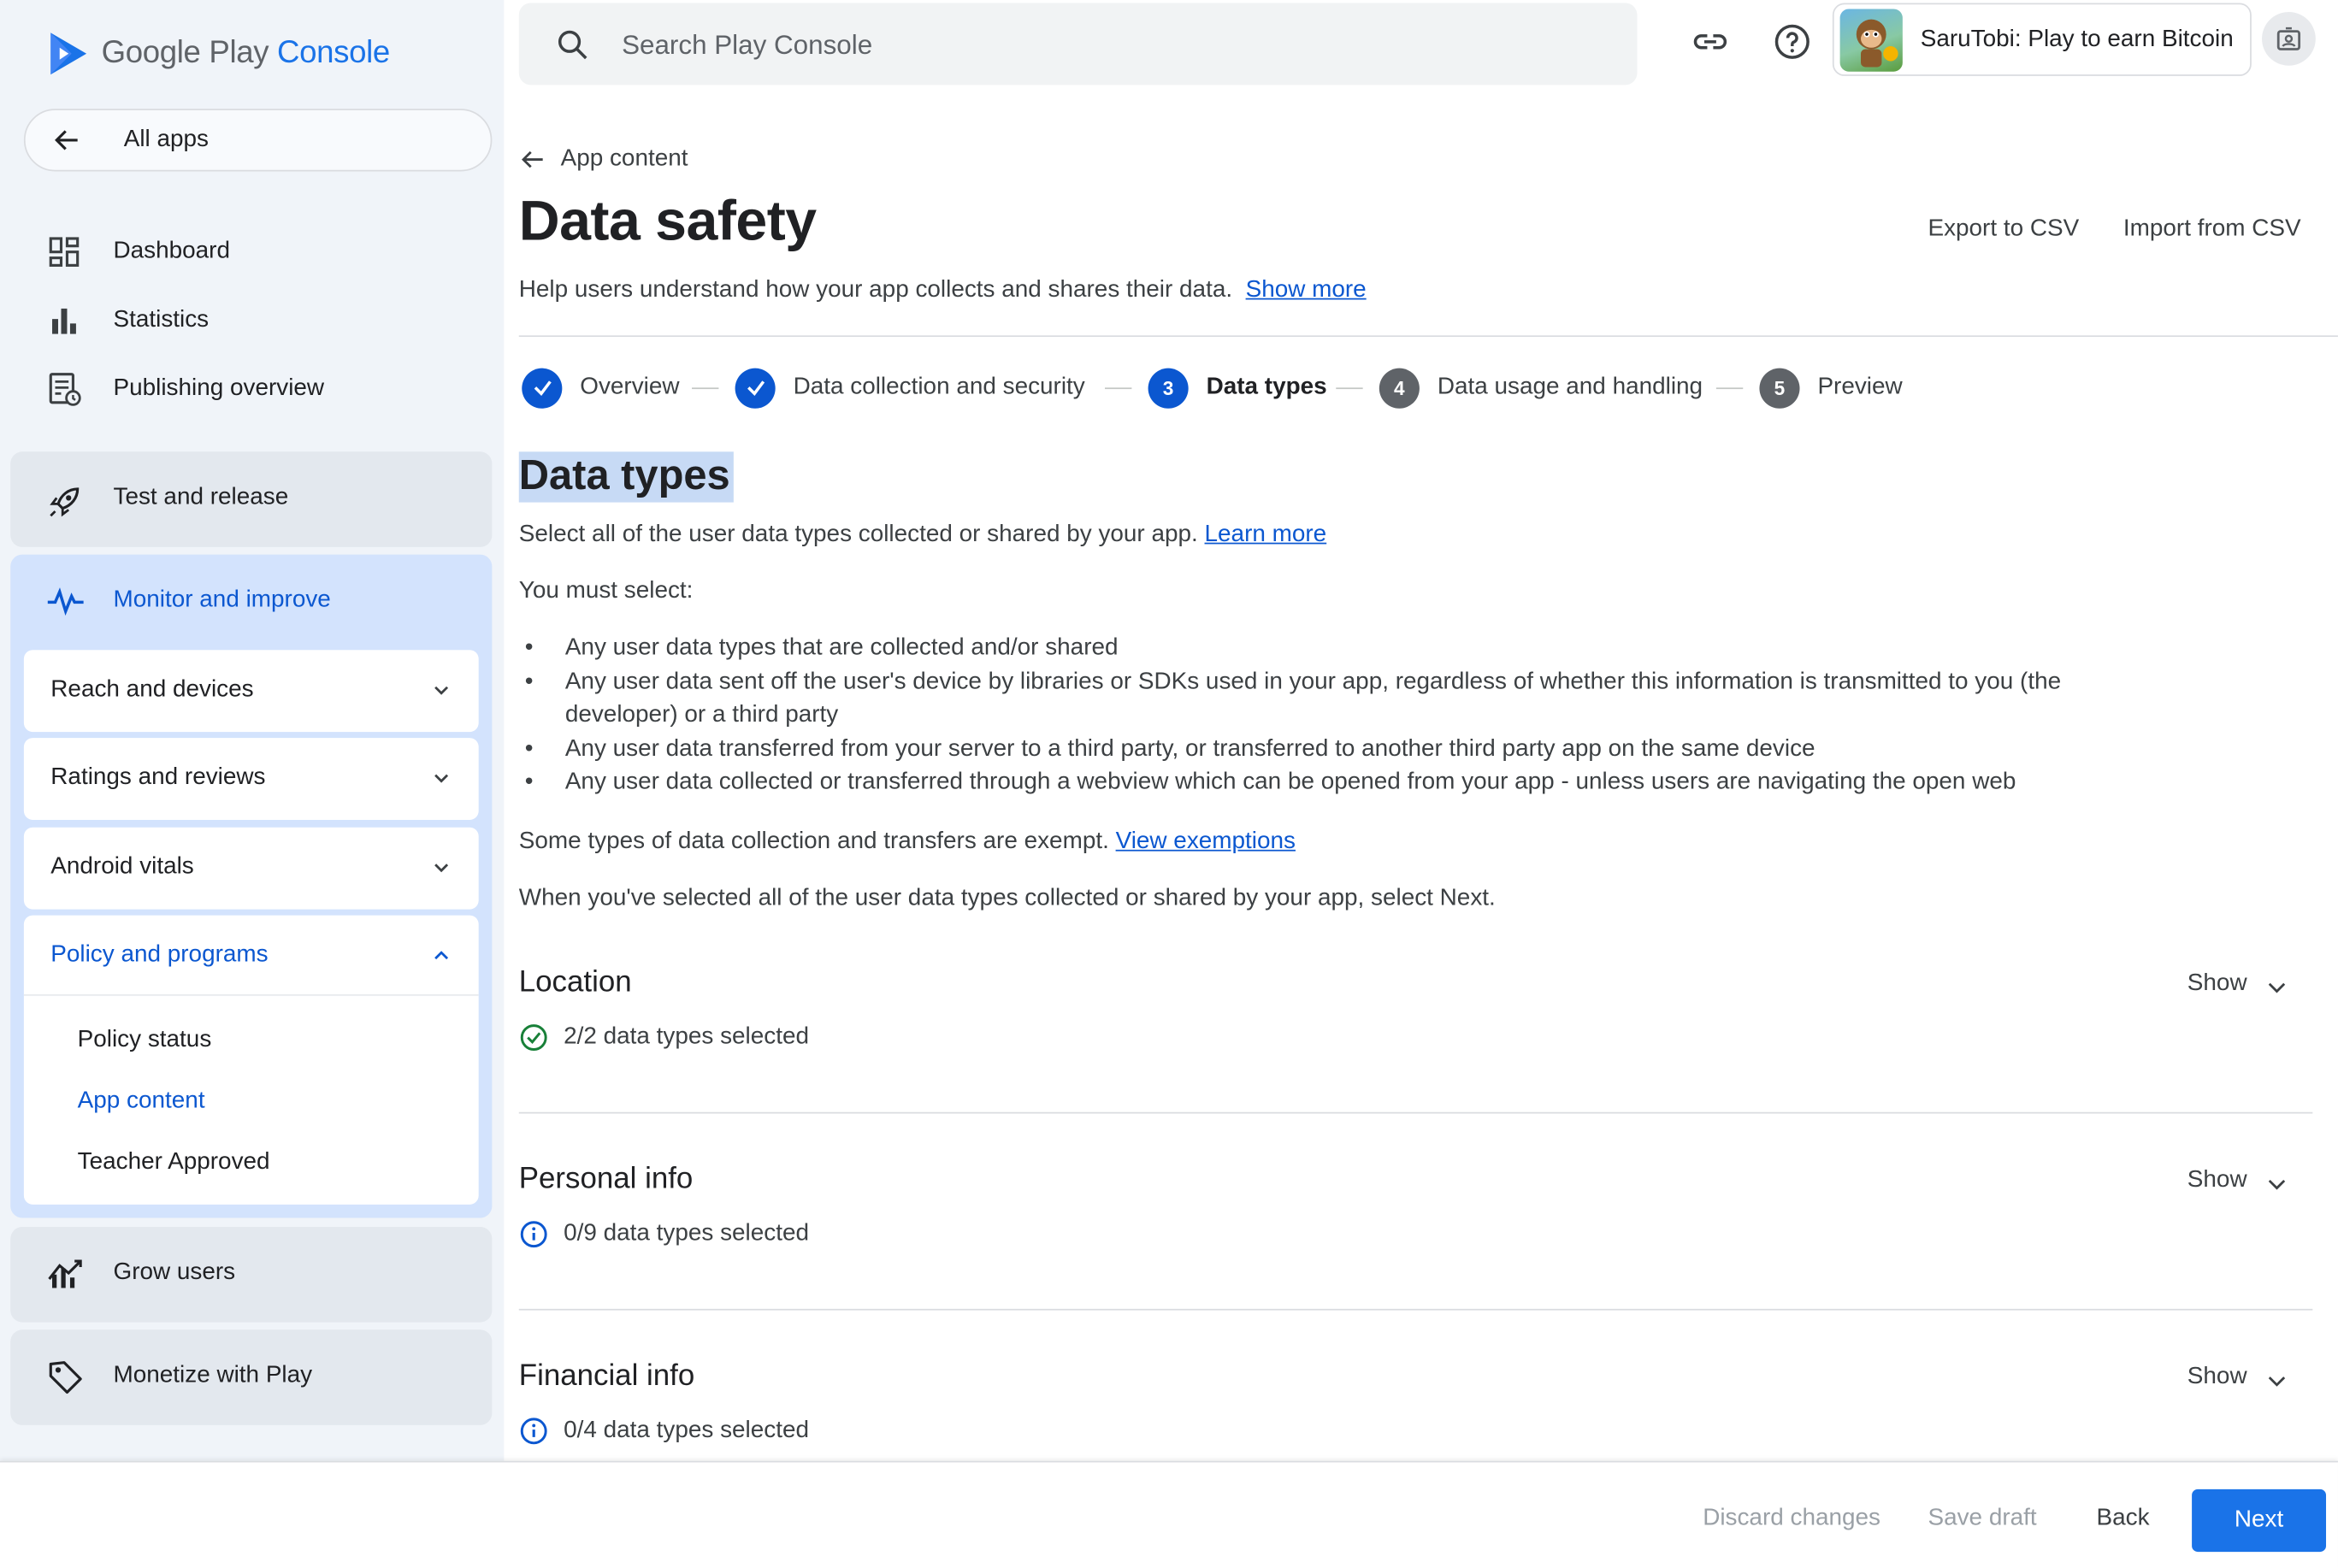  Describe the element at coordinates (1169, 1514) in the screenshot. I see `action-footer: Discard changes Save draft Back Next` at that location.